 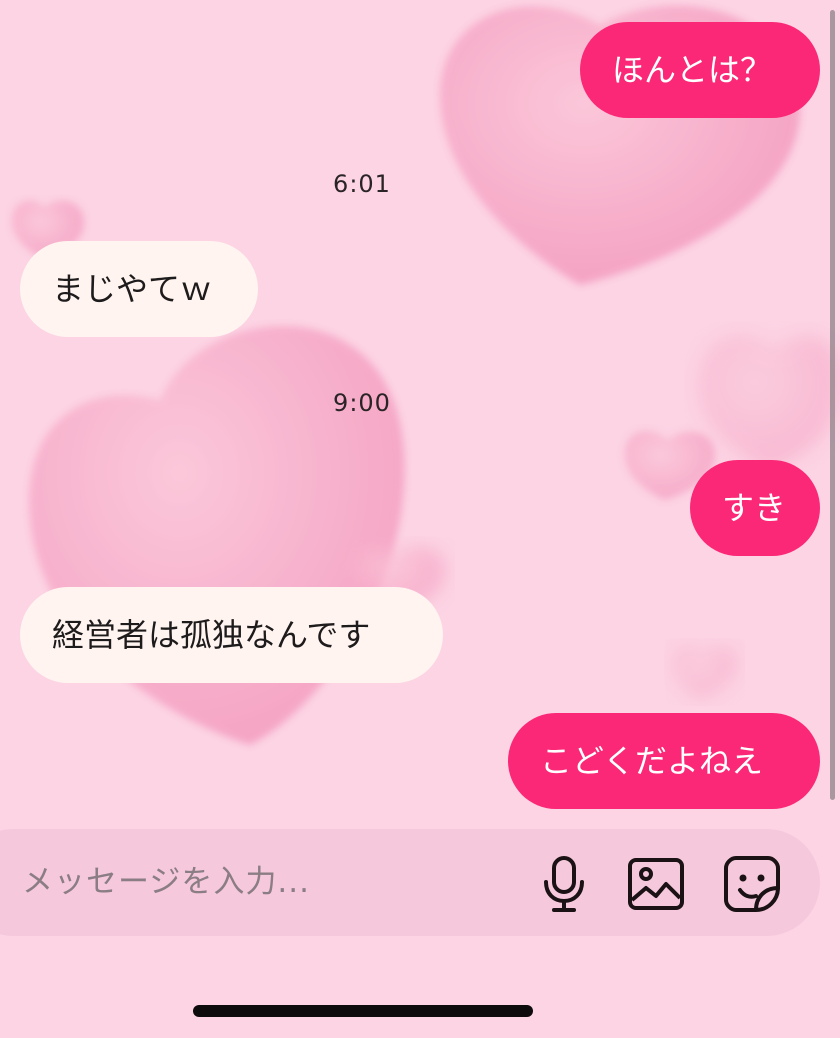 I want to click on sticker-button, so click(x=752, y=884).